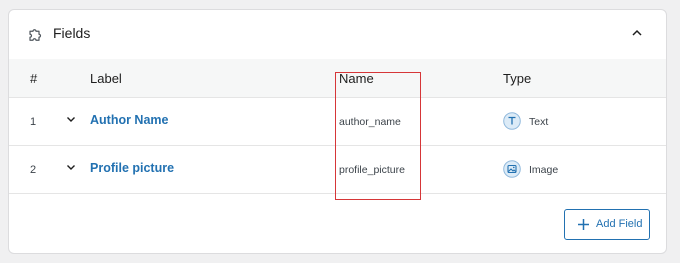 Image resolution: width=680 pixels, height=263 pixels. I want to click on column-header-number: #, so click(34, 78).